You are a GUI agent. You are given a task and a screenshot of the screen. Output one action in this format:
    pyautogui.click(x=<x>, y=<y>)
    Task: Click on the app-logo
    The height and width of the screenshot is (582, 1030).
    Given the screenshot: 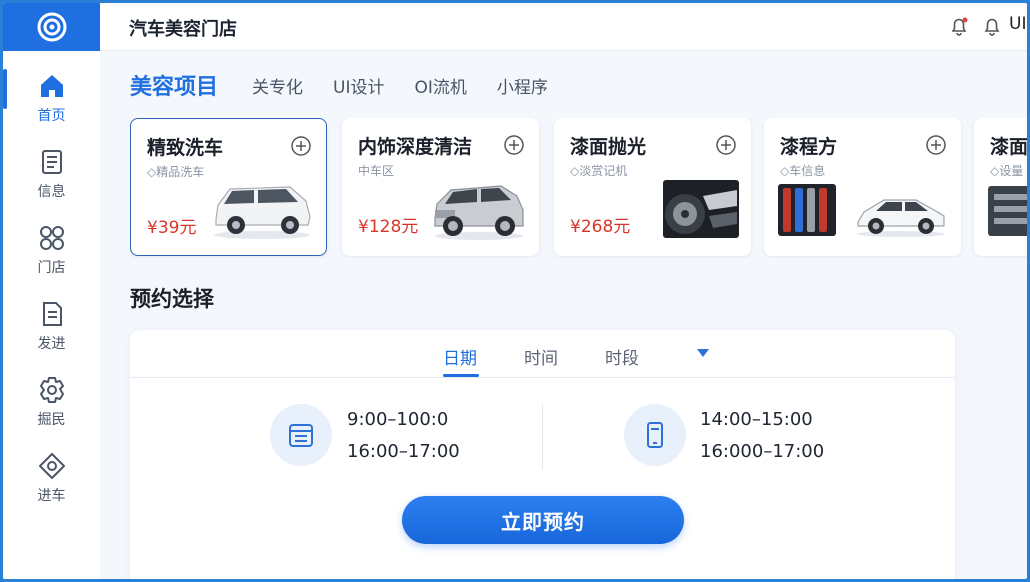 What is the action you would take?
    pyautogui.click(x=51, y=27)
    